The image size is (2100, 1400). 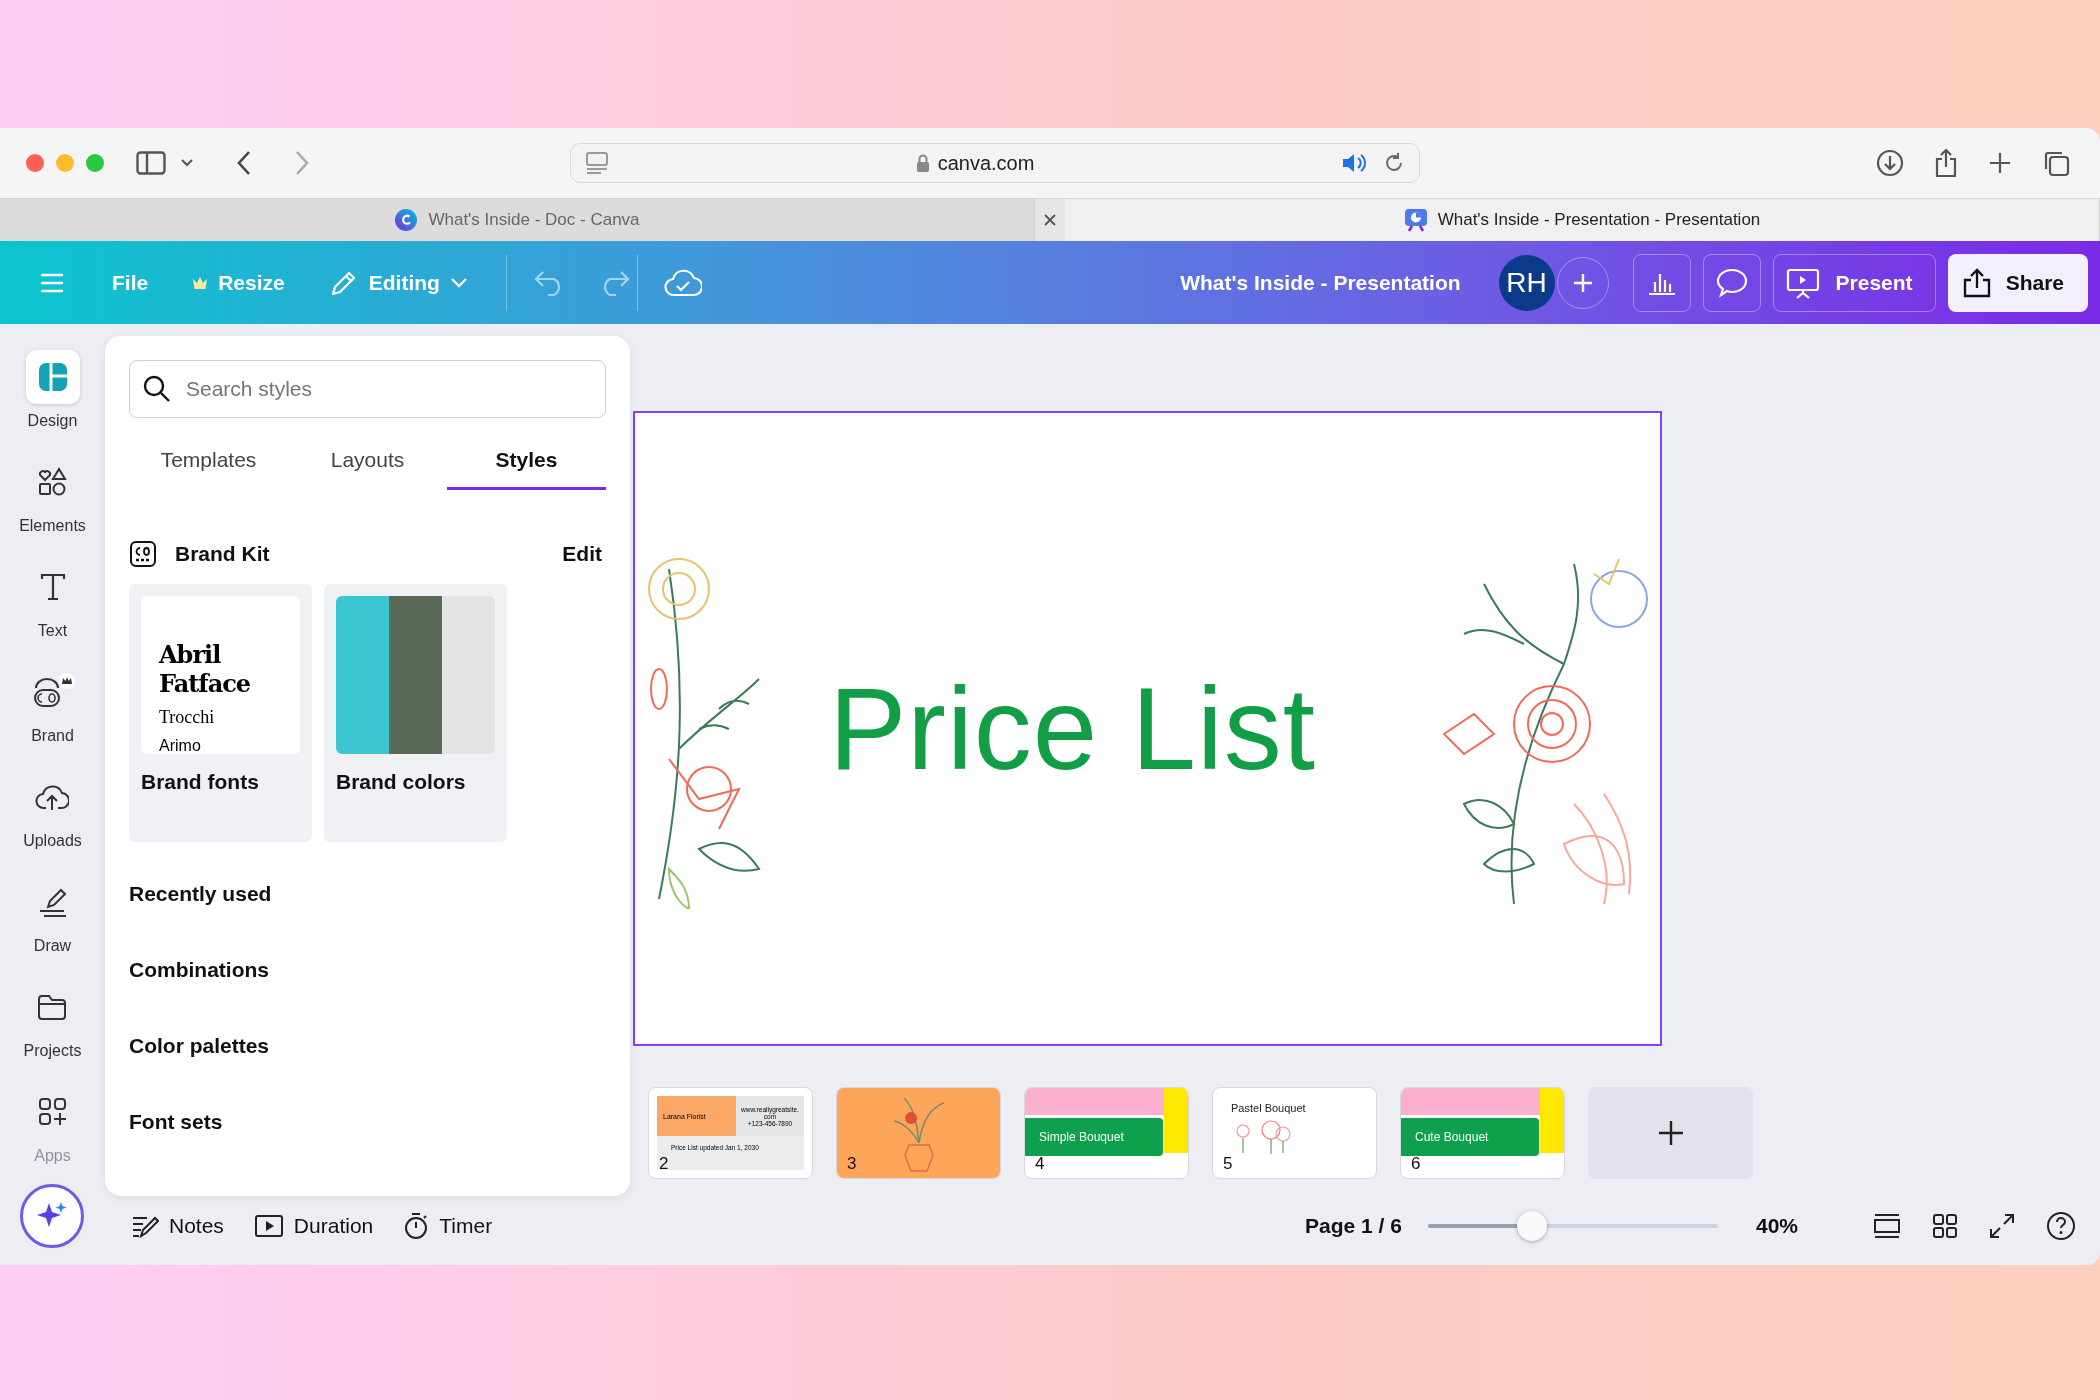 I want to click on brand-fonts-card: Abril Fatface Trocchi Arimo Brand fonts, so click(x=220, y=713).